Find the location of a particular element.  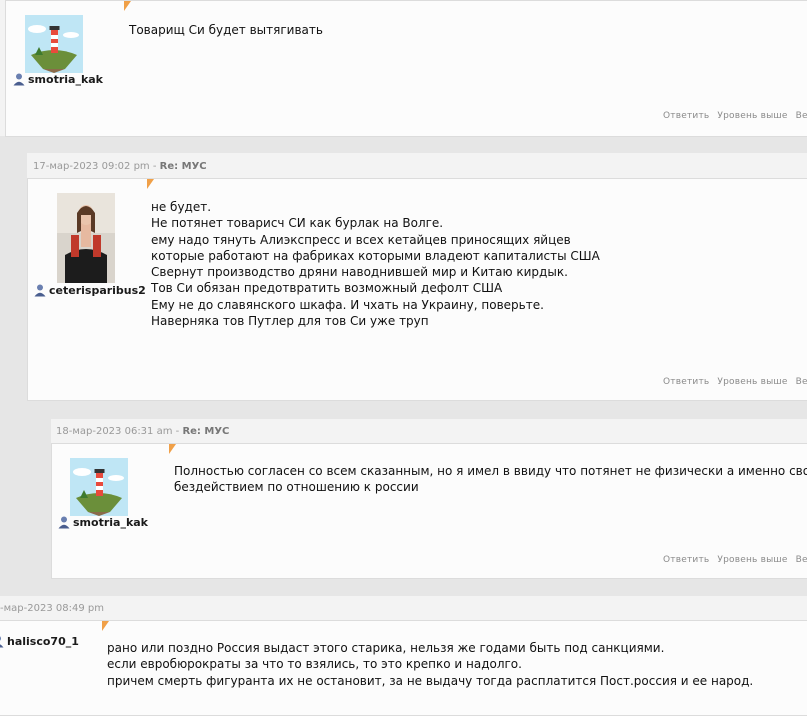

text-line: Товарищ Си будет вытягивать is located at coordinates (226, 30).